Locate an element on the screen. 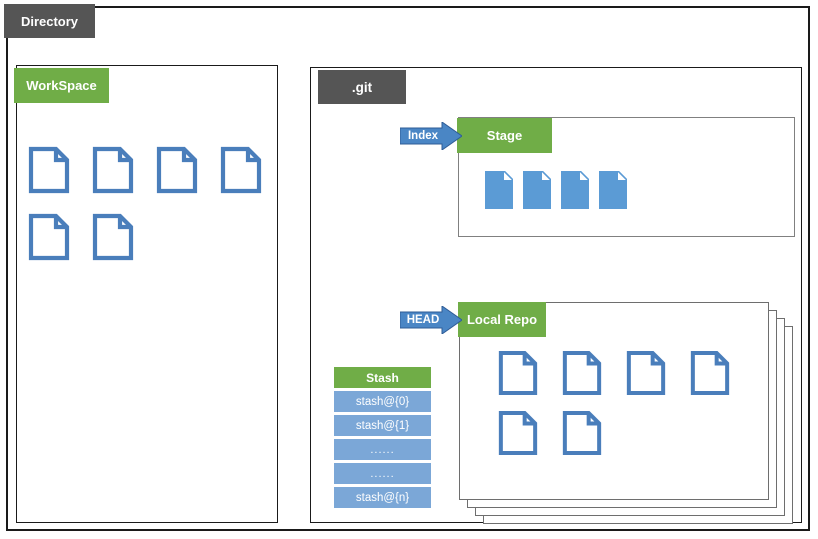  head-arrow: HEAD is located at coordinates (431, 320).